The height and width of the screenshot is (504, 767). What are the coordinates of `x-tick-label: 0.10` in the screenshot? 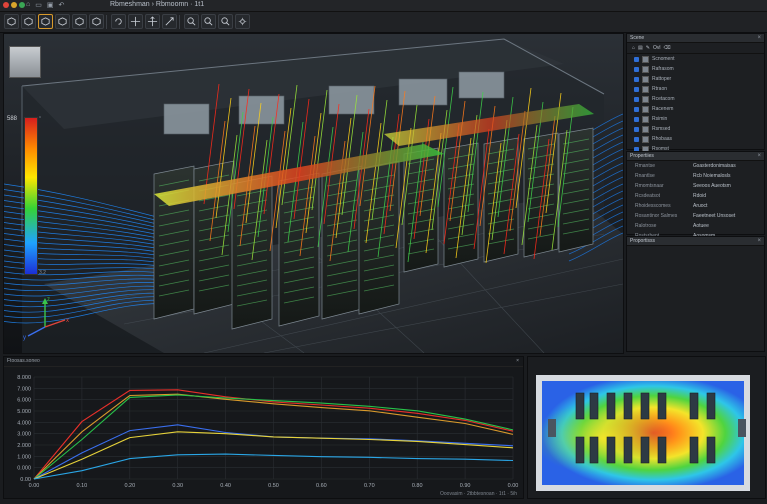 It's located at (82, 486).